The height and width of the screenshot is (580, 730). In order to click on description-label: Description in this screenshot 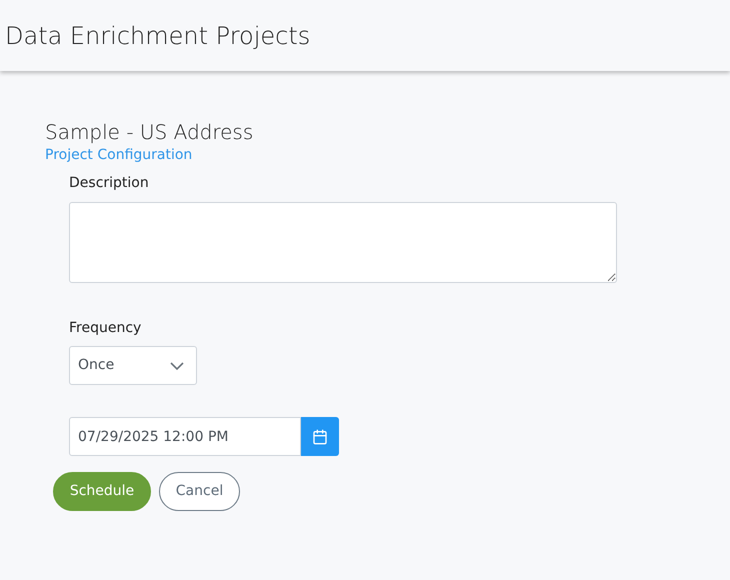, I will do `click(109, 183)`.